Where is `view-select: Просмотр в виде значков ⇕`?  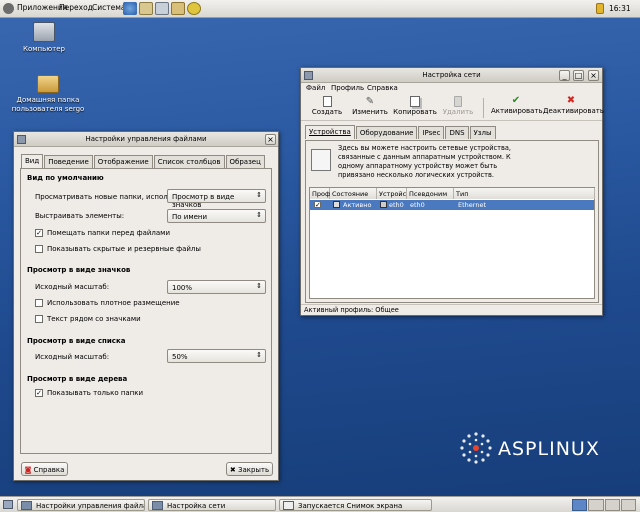
view-select: Просмотр в виде значков ⇕ is located at coordinates (216, 199).